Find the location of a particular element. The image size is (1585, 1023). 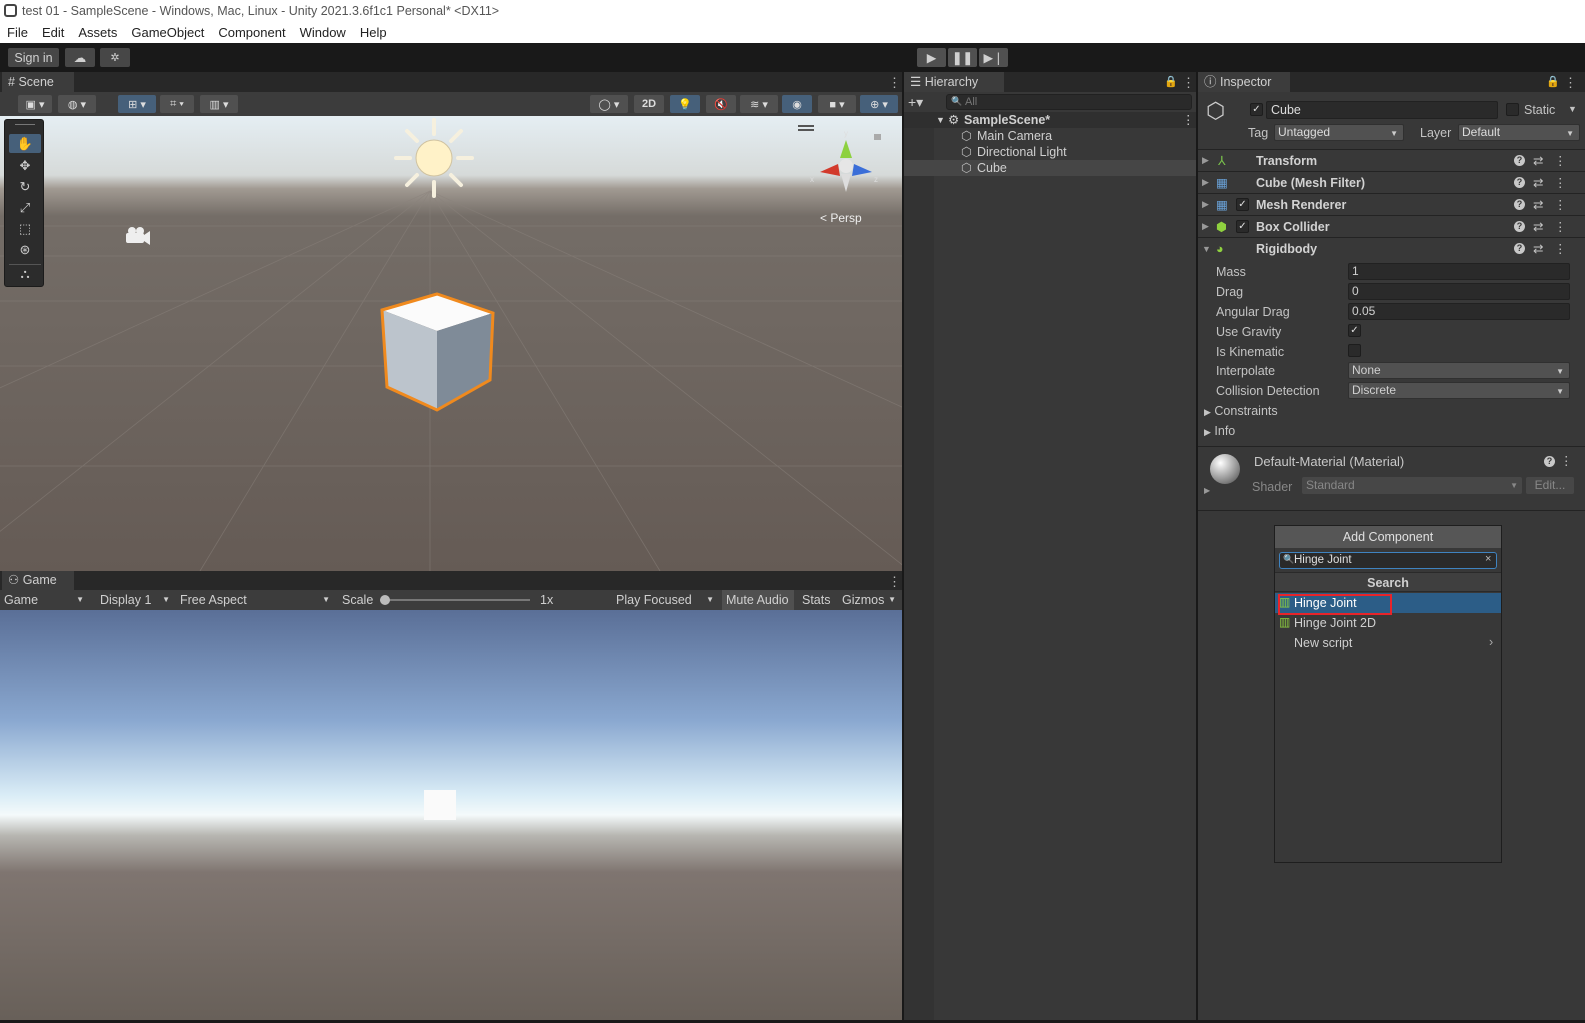

result-hinge-joint-2d: ▥ Hinge Joint 2D is located at coordinates (1388, 623).